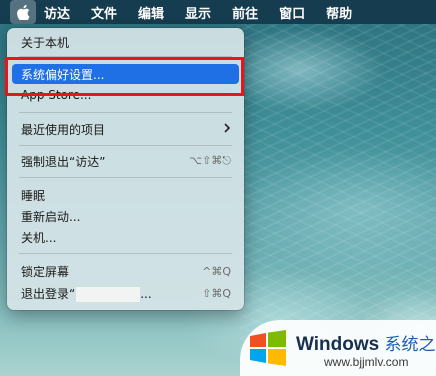  What do you see at coordinates (268, 348) in the screenshot?
I see `windows-logo-icon` at bounding box center [268, 348].